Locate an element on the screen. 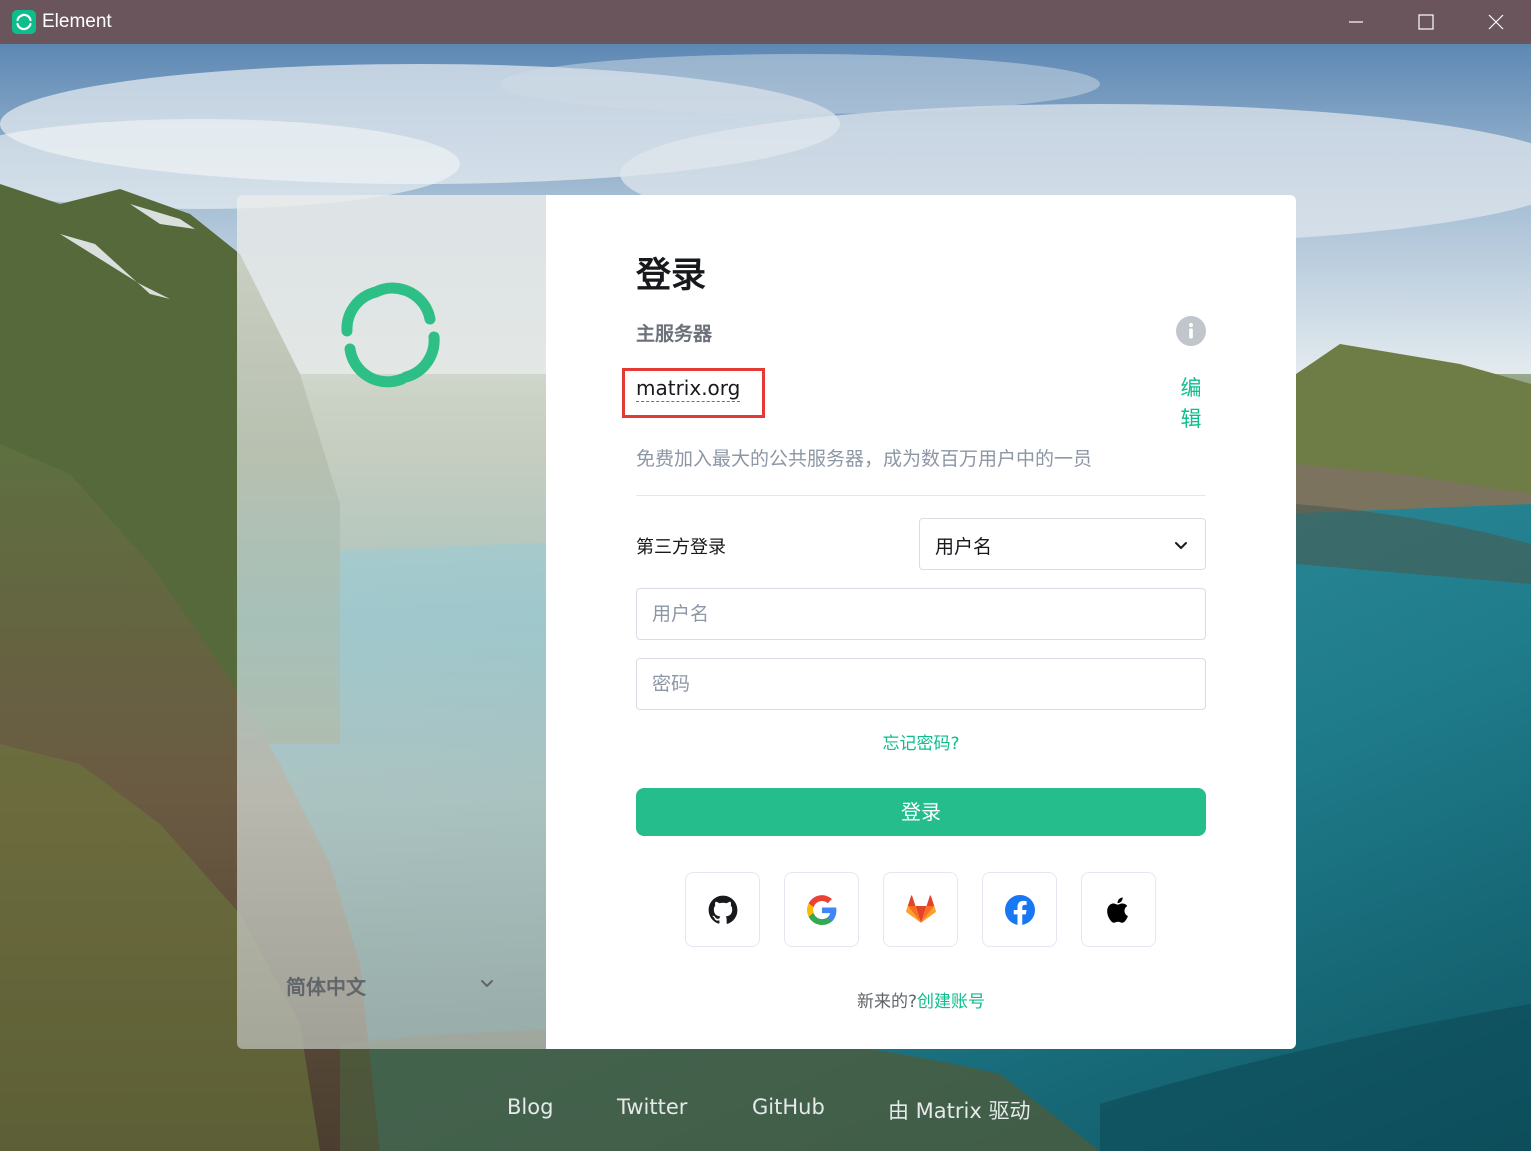 The image size is (1531, 1151). info-icon is located at coordinates (1191, 331).